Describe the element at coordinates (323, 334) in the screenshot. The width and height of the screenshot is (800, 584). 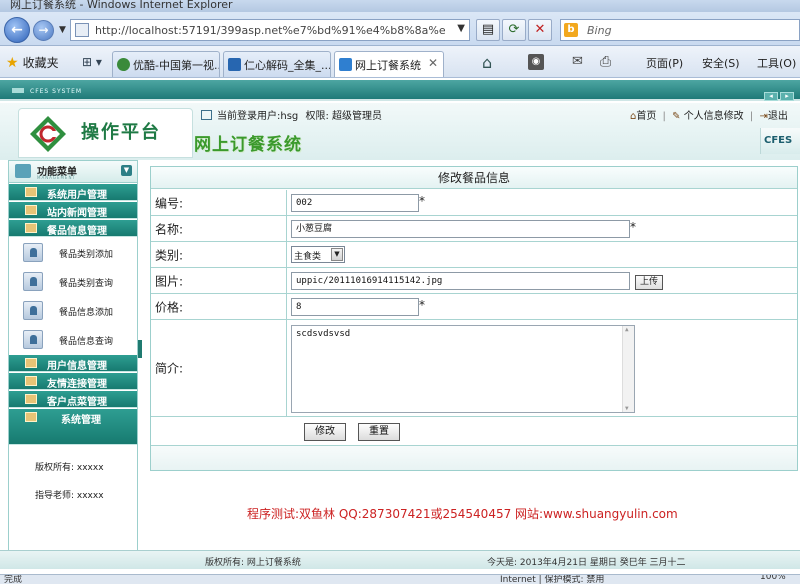
I see `intro-text: scdsvdsvsd` at that location.